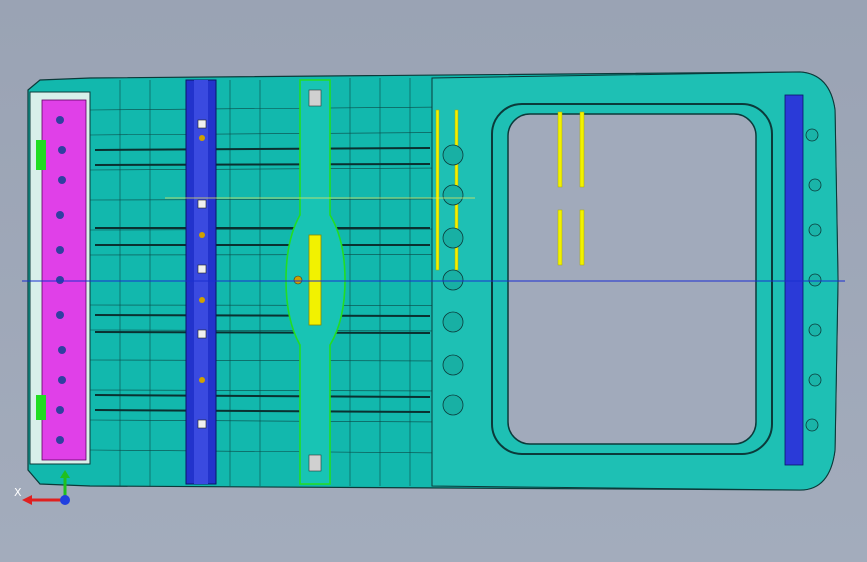 This screenshot has width=867, height=562. What do you see at coordinates (65, 474) in the screenshot?
I see `y-axis-arrow` at bounding box center [65, 474].